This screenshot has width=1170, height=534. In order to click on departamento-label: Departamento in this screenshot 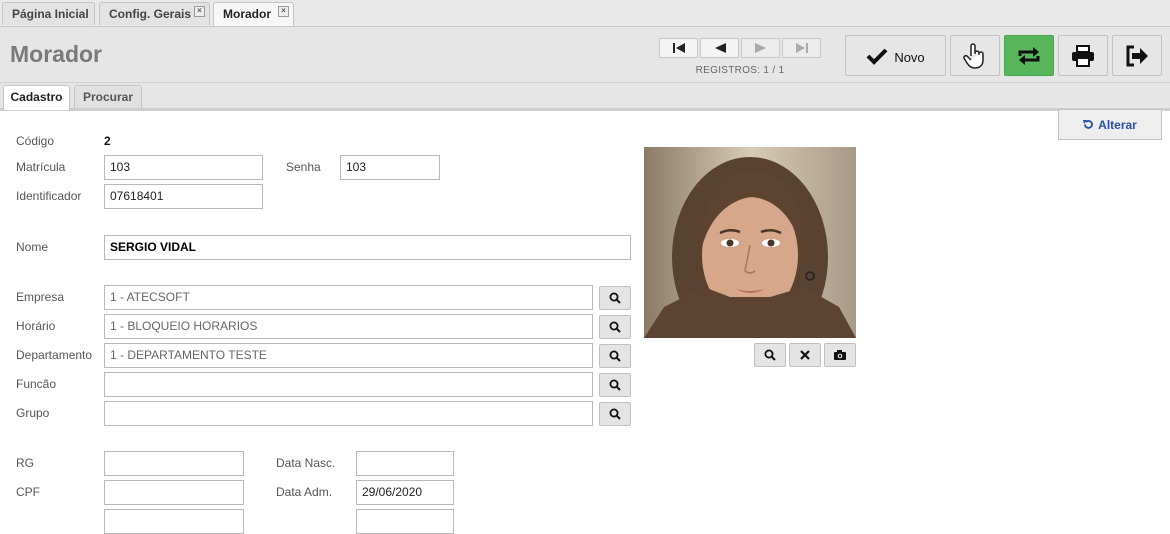, I will do `click(54, 355)`.